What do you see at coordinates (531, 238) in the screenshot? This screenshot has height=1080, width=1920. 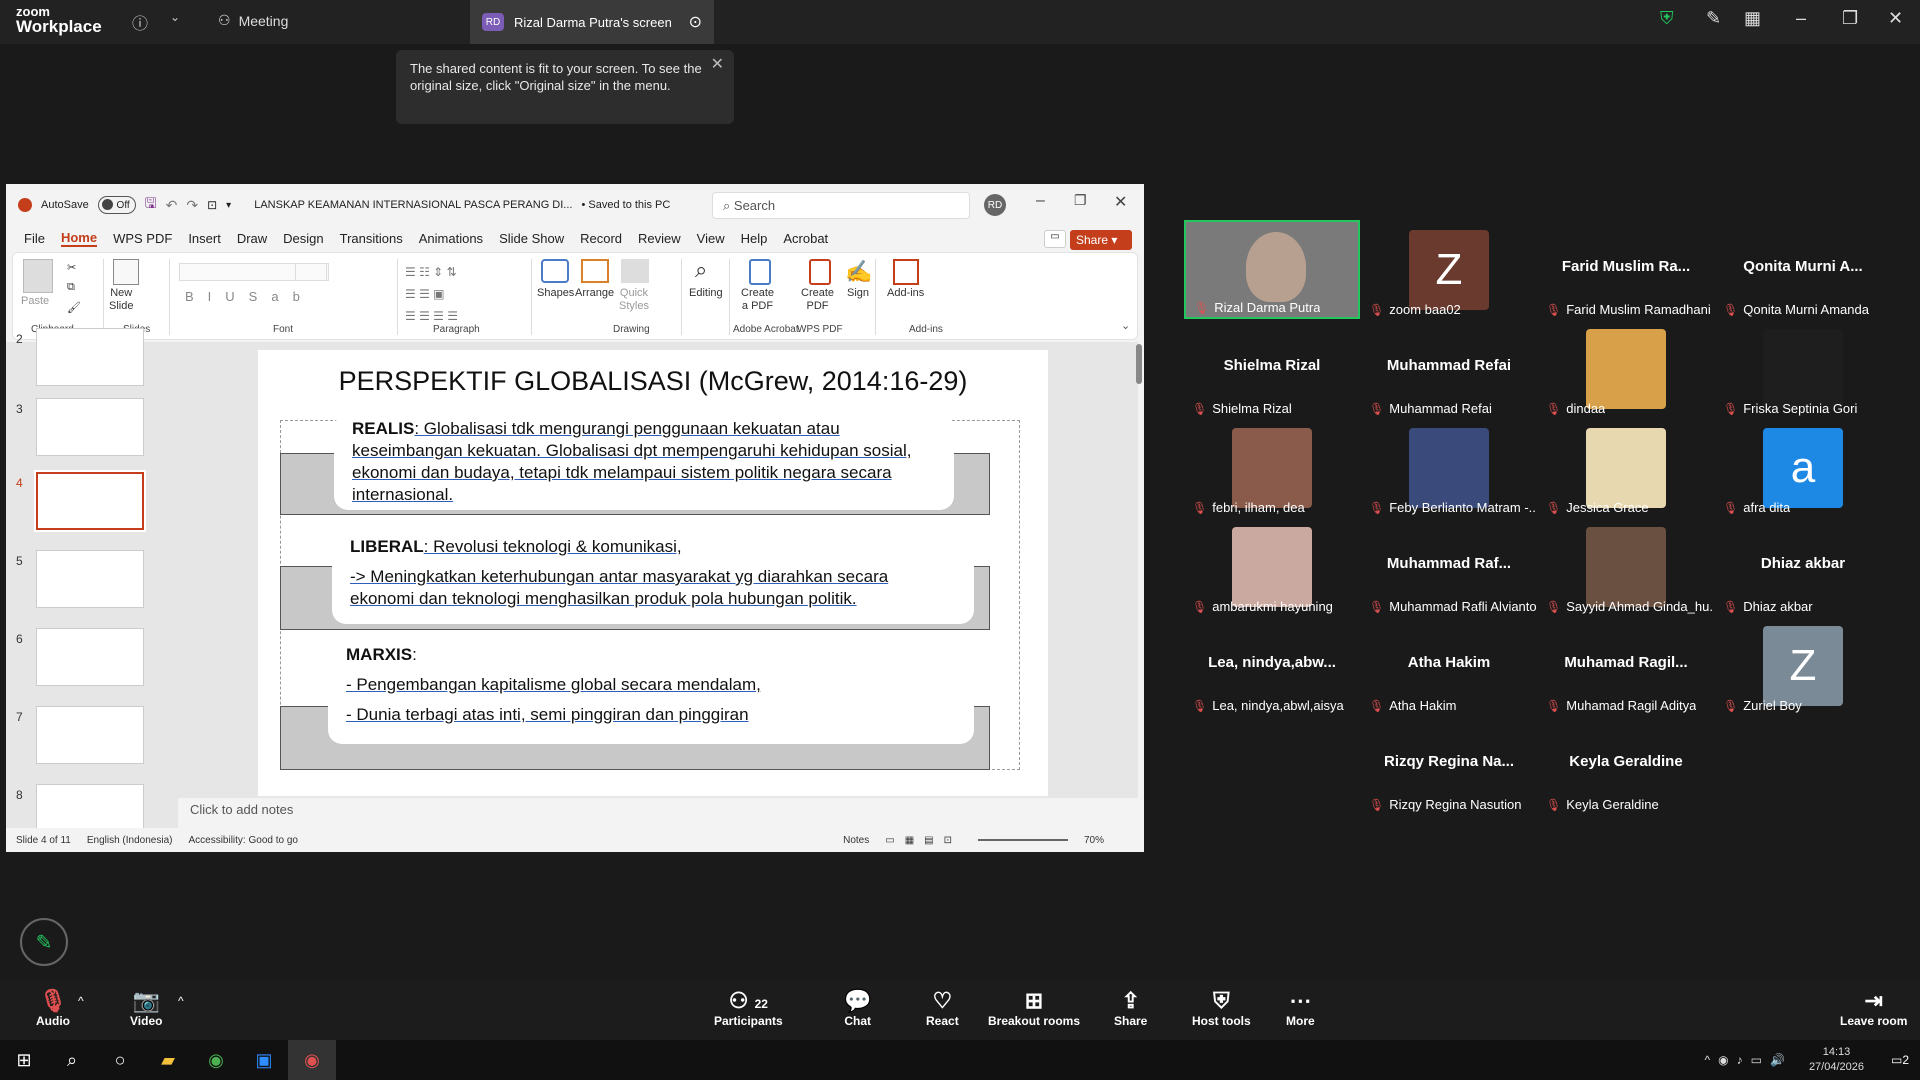 I see `tab-slide-show: Slide Show` at bounding box center [531, 238].